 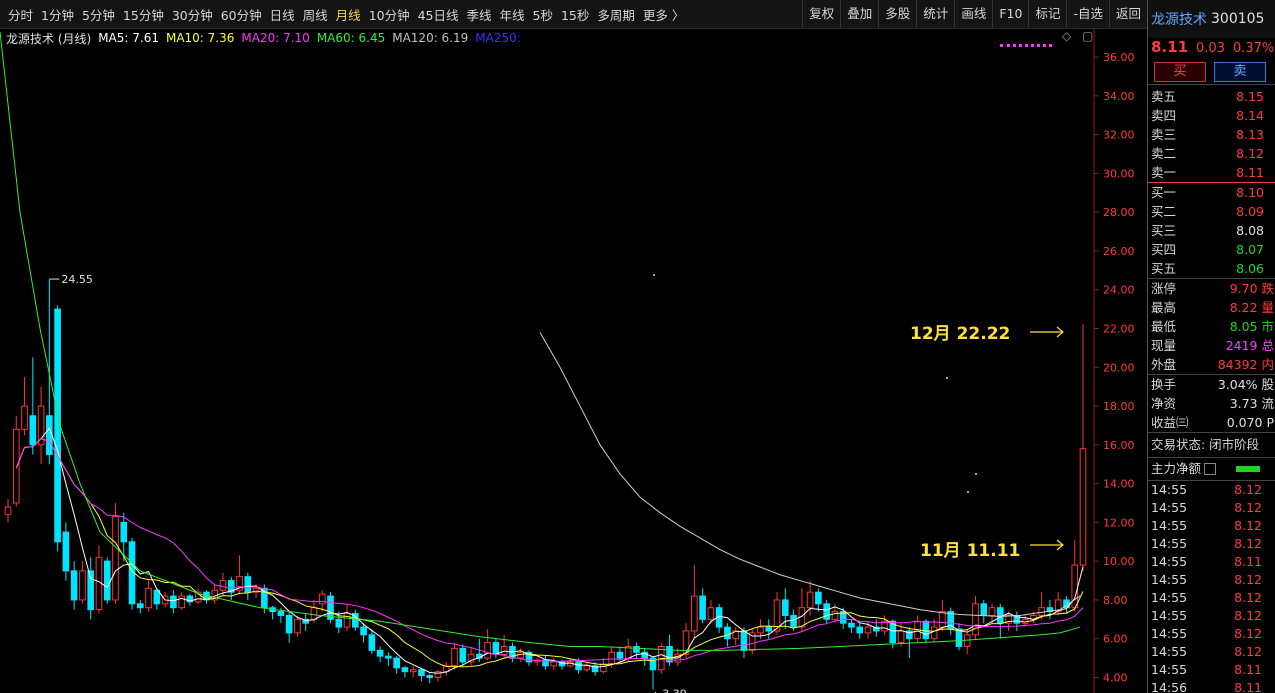 What do you see at coordinates (192, 14) in the screenshot?
I see `period-tab-4: 30分钟` at bounding box center [192, 14].